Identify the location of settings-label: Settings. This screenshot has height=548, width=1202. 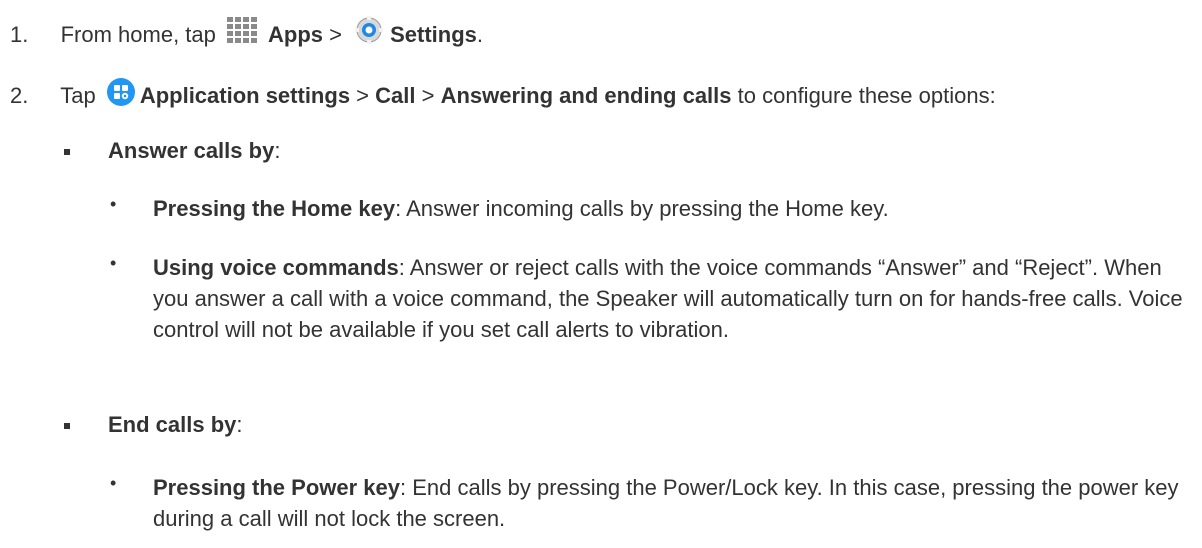
(433, 34).